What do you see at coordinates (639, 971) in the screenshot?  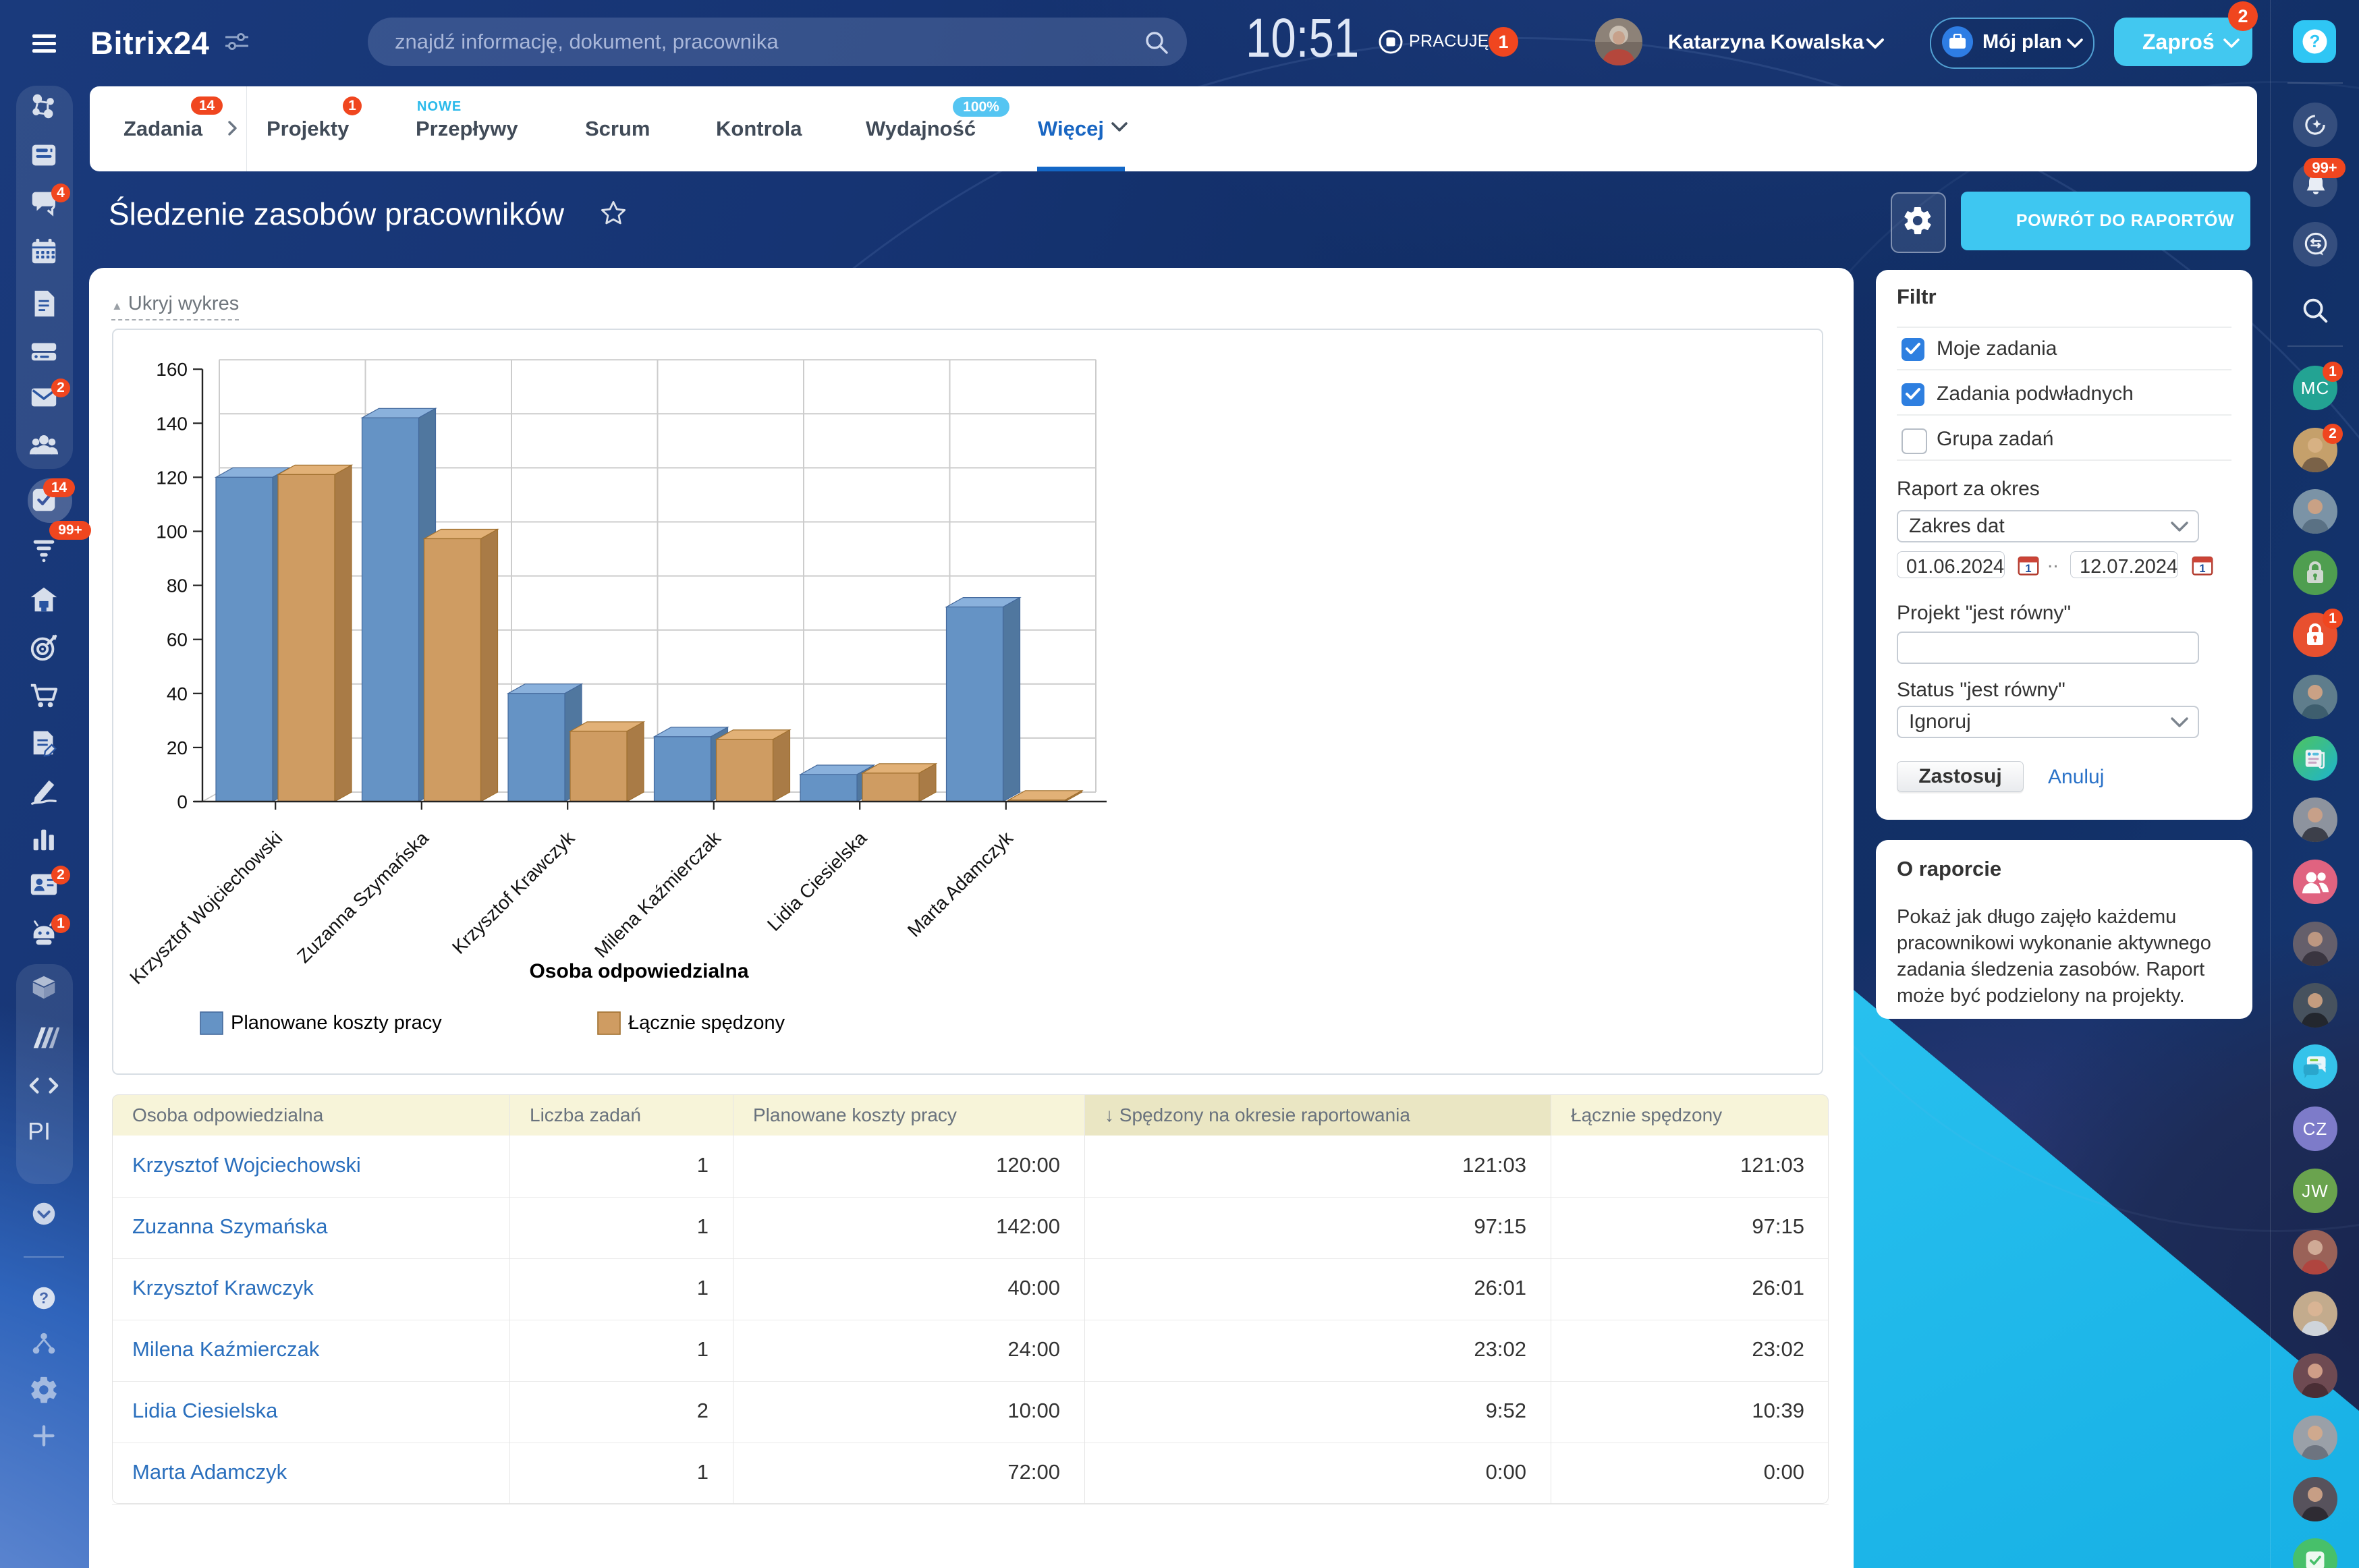 I see `svg-text: Osoba odpowiedzialna` at bounding box center [639, 971].